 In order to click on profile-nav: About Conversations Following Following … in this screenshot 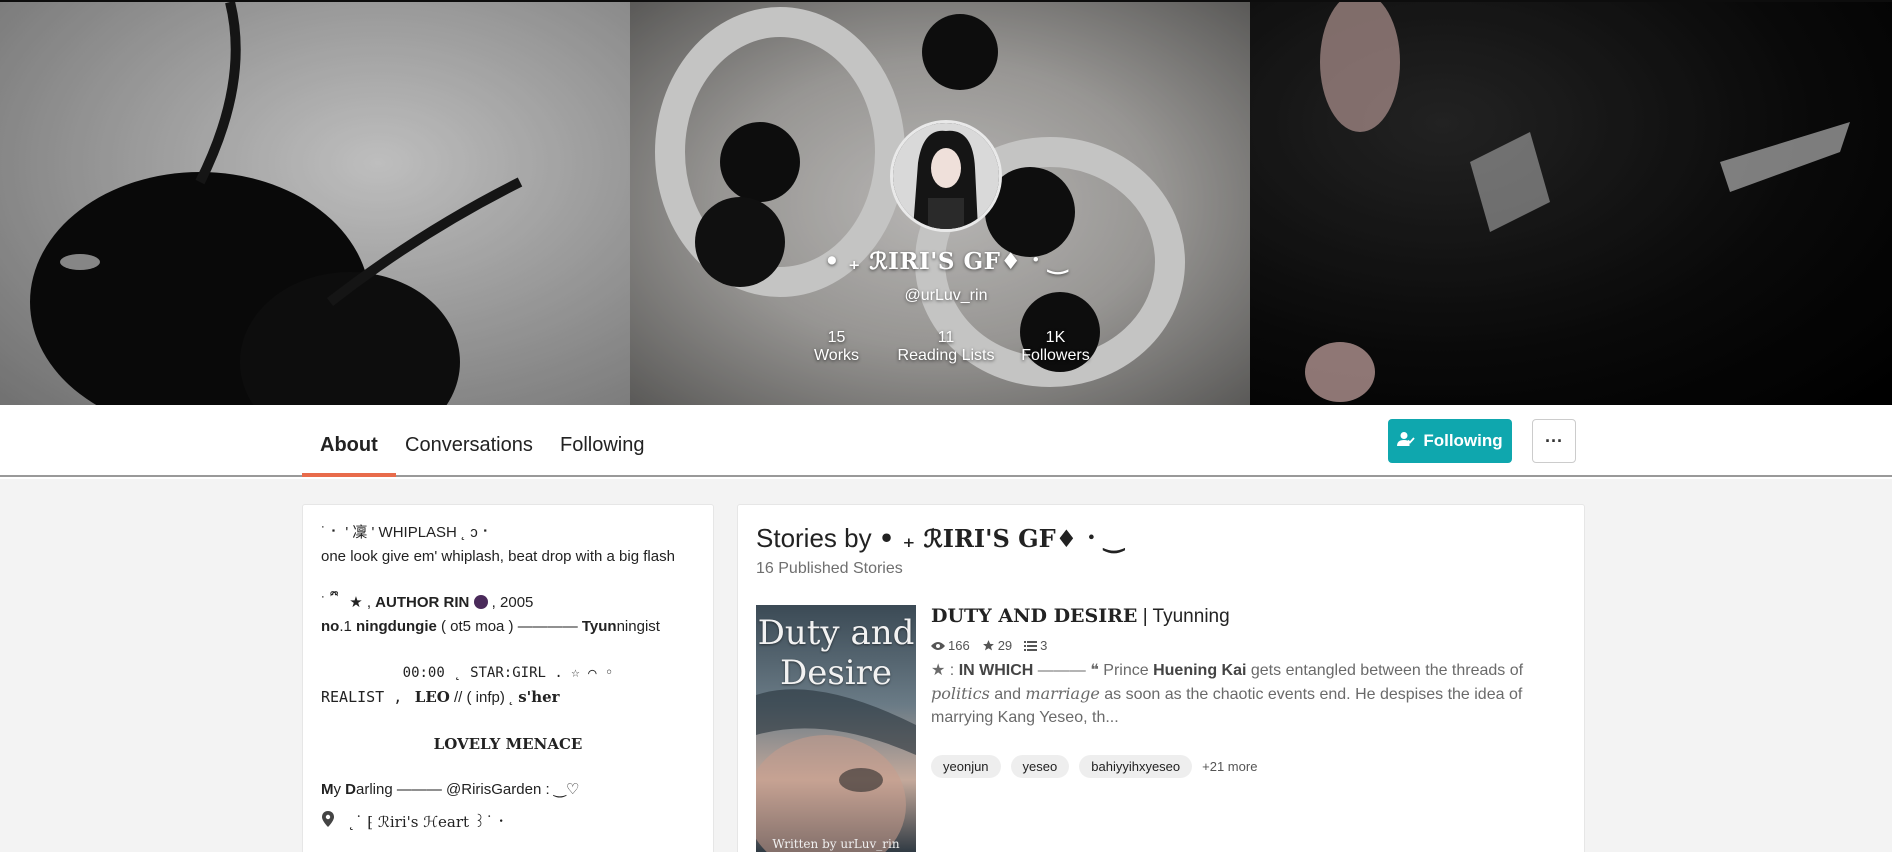, I will do `click(946, 441)`.